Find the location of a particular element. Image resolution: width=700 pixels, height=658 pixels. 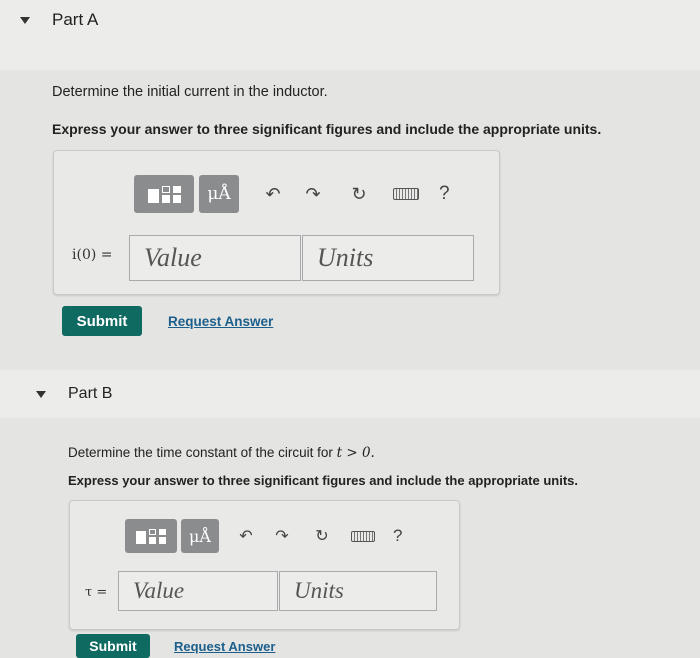

part-a-title: Part A is located at coordinates (75, 19).